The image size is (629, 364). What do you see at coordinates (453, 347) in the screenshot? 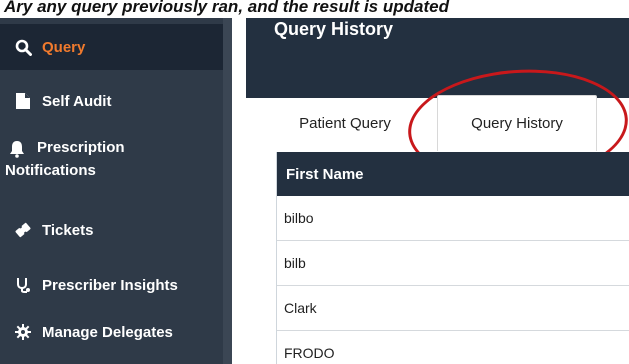
I see `table-row: FRODO` at bounding box center [453, 347].